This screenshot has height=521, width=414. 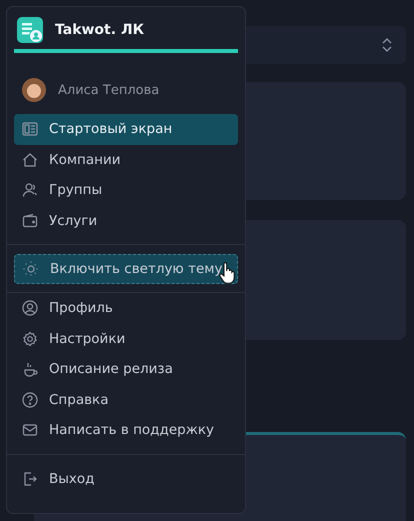 What do you see at coordinates (126, 430) in the screenshot?
I see `menu-item: Написать в поддержку` at bounding box center [126, 430].